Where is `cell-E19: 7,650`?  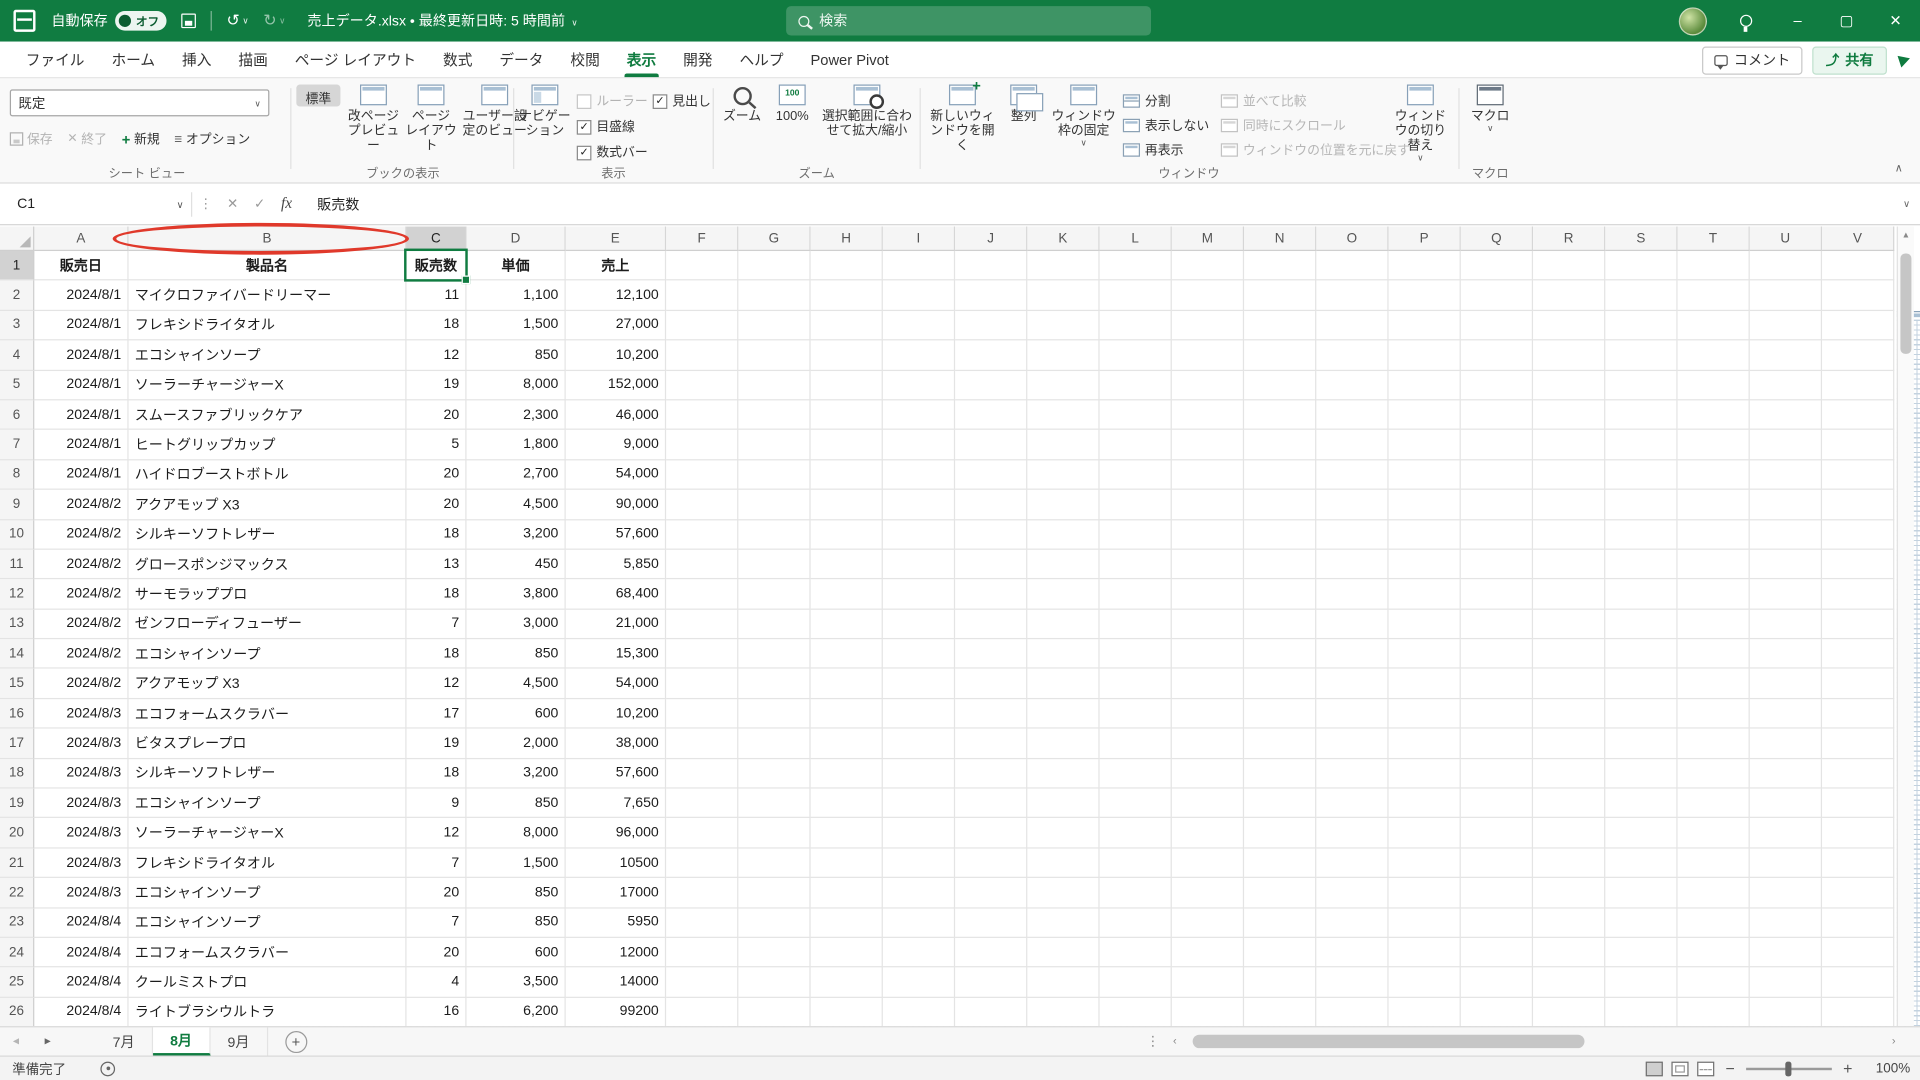
cell-E19: 7,650 is located at coordinates (616, 803).